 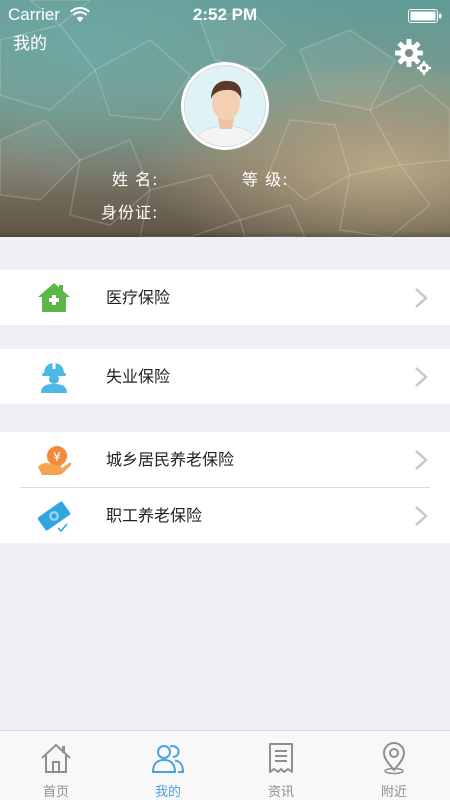 I want to click on home-icon, so click(x=56, y=758).